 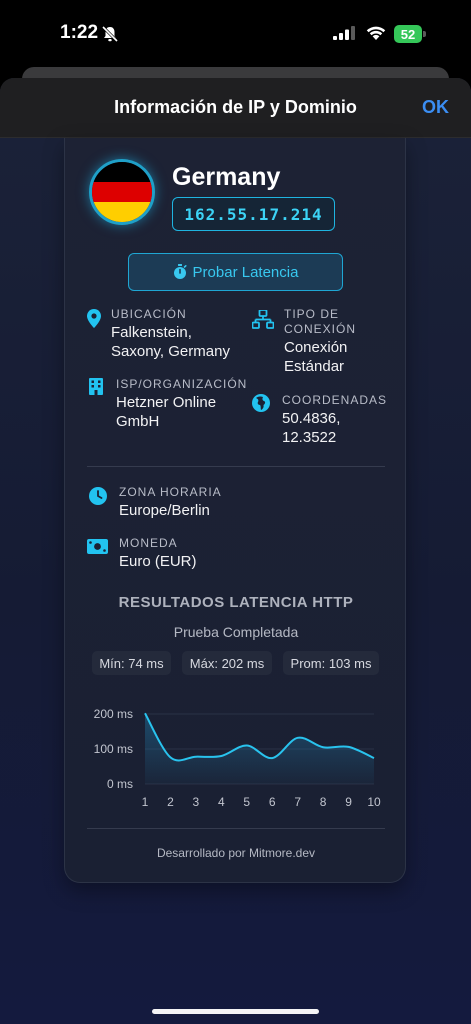 What do you see at coordinates (374, 802) in the screenshot?
I see `chart-x-tick-label: 10` at bounding box center [374, 802].